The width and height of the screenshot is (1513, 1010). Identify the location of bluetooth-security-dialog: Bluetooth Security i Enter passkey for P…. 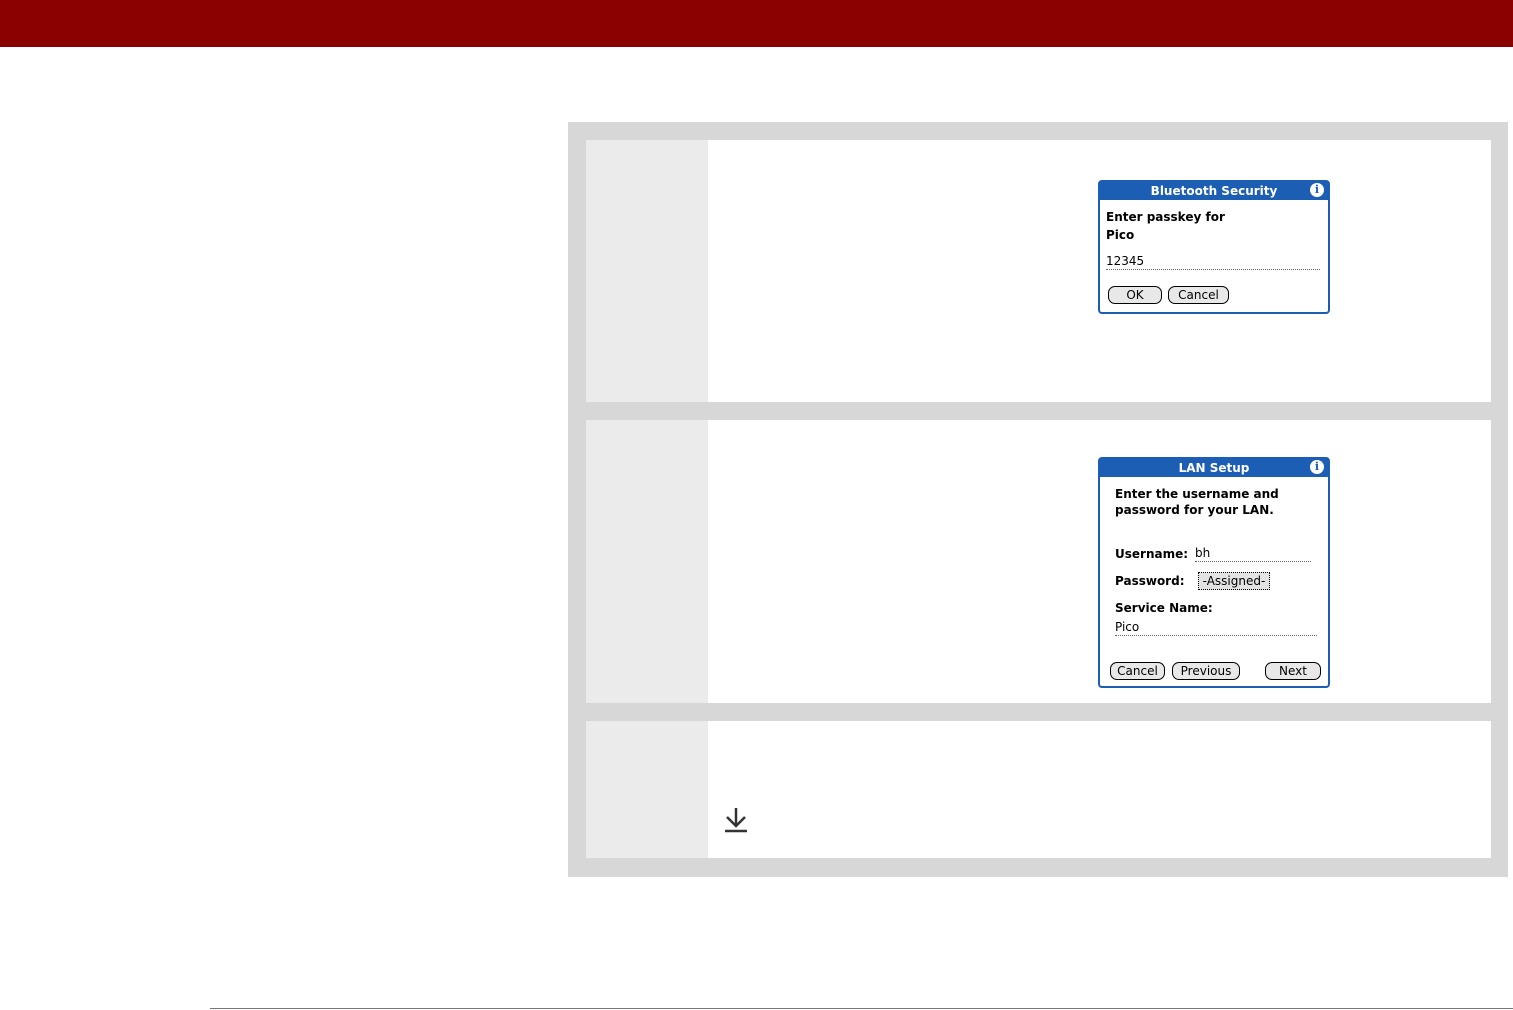
(1214, 247).